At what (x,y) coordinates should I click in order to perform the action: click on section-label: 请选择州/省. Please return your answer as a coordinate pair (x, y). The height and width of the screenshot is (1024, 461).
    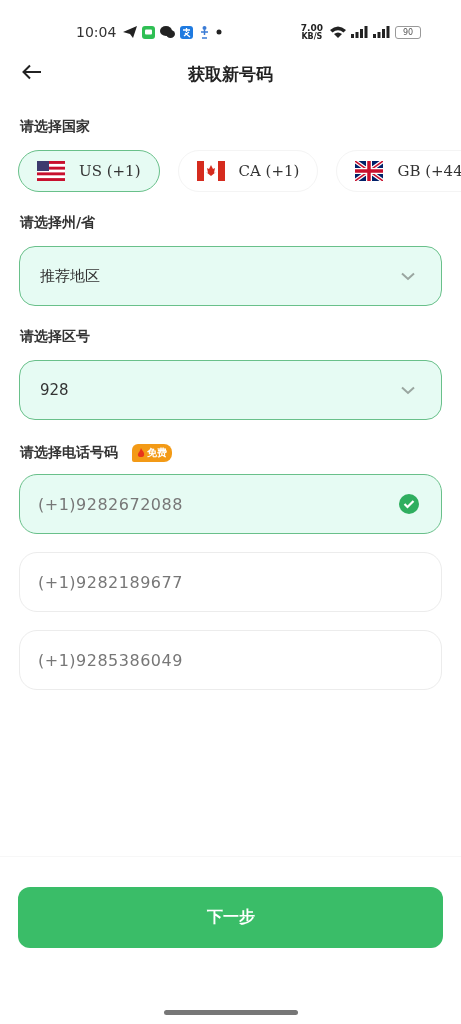
    Looking at the image, I should click on (58, 223).